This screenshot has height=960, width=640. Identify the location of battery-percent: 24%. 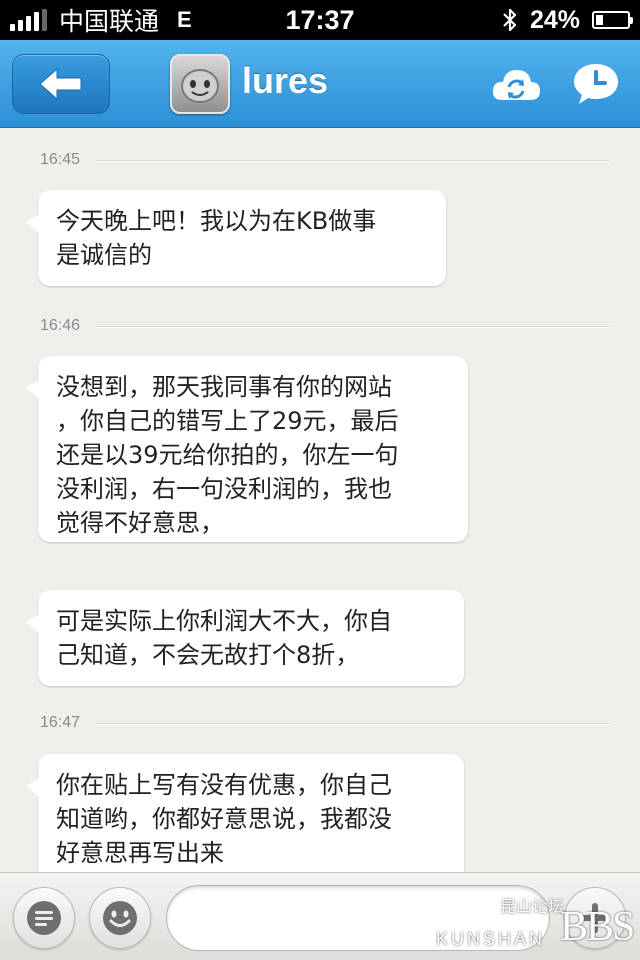
(554, 19).